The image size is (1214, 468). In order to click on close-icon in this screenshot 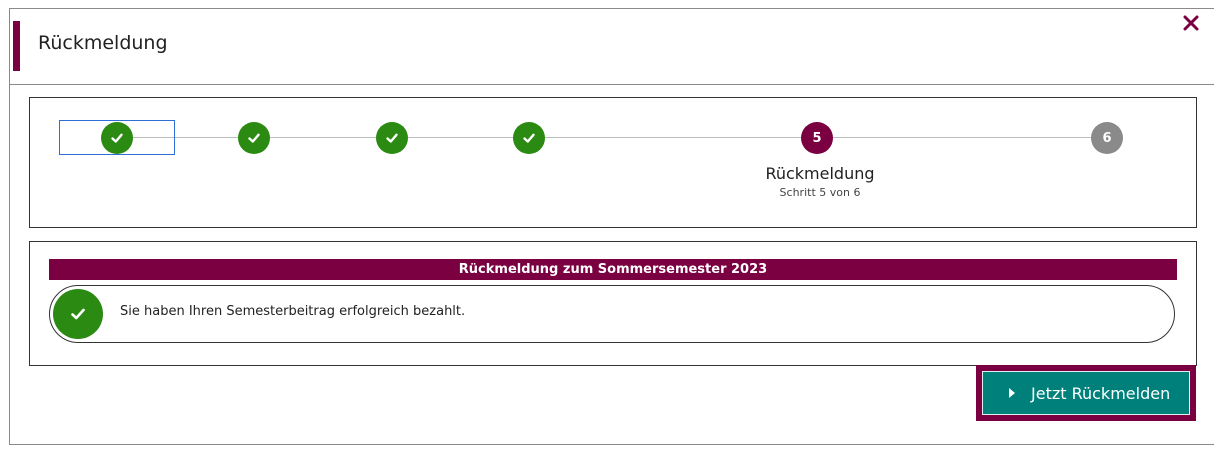, I will do `click(1191, 23)`.